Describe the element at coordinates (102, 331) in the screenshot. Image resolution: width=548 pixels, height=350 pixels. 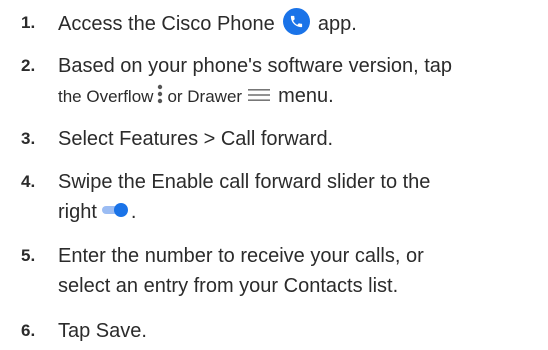
I see `step-text: Tap Save.` at that location.